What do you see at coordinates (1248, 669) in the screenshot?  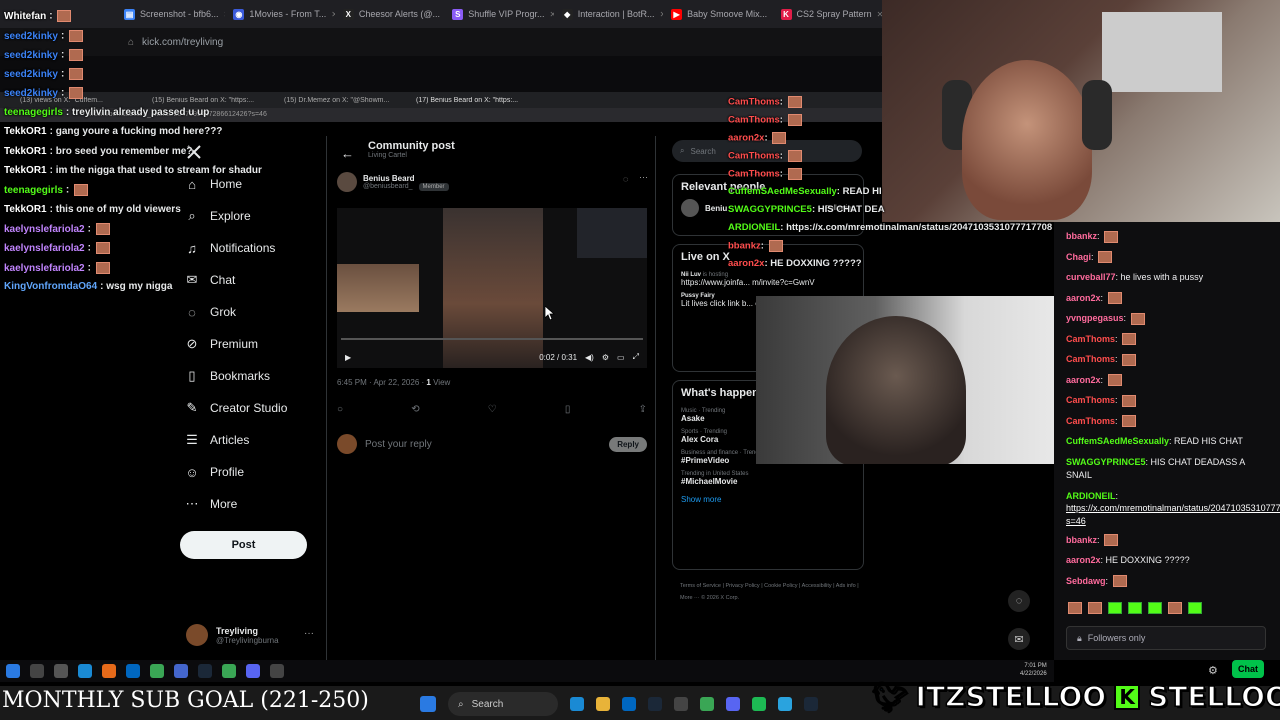 I see `chat-send-button: Chat` at bounding box center [1248, 669].